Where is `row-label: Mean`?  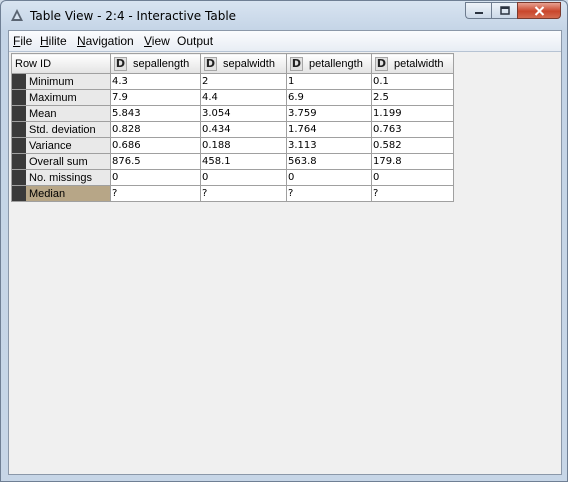
row-label: Mean is located at coordinates (43, 113).